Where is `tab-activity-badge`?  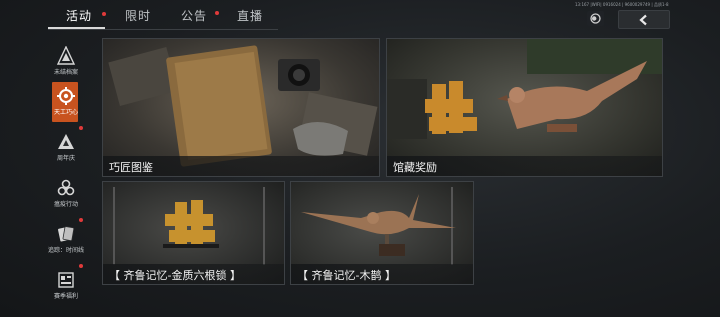
tab-activity-badge is located at coordinates (104, 14).